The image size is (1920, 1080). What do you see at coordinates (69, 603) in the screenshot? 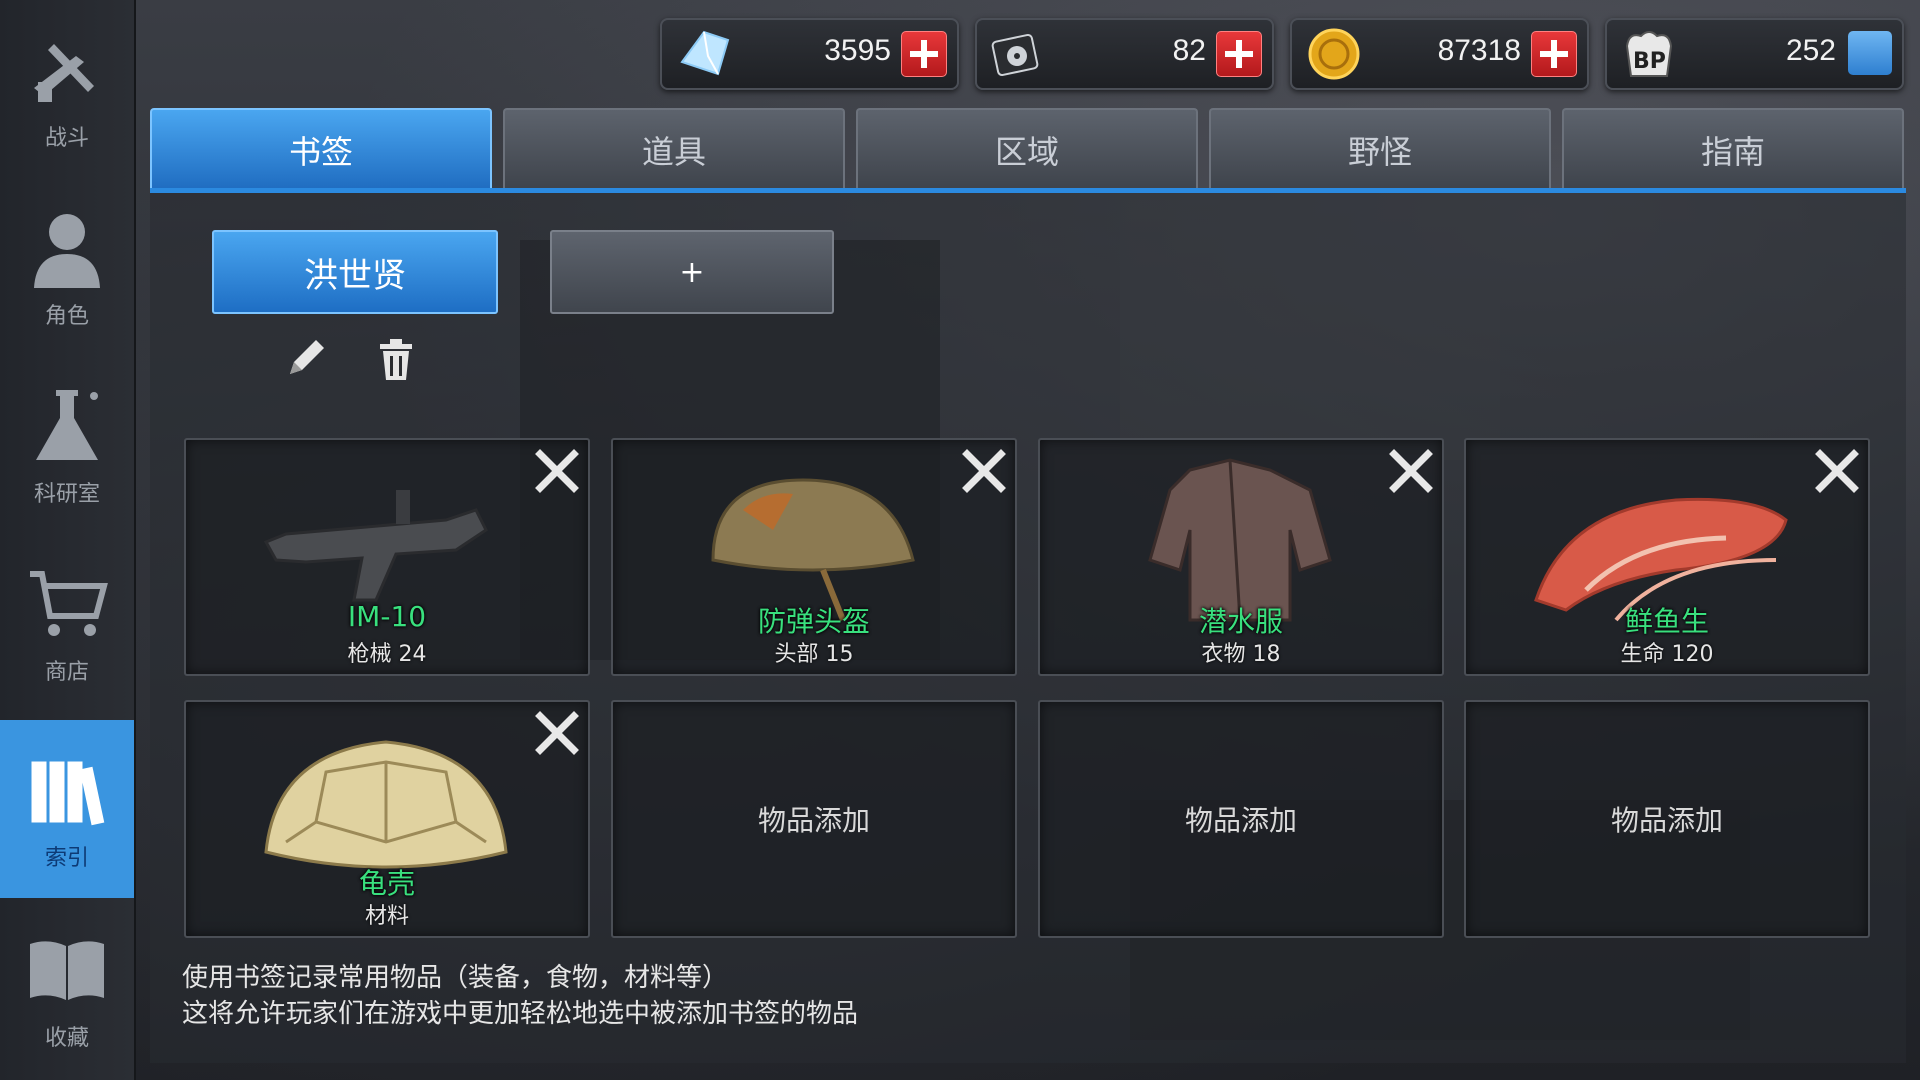
I see `cart-icon` at bounding box center [69, 603].